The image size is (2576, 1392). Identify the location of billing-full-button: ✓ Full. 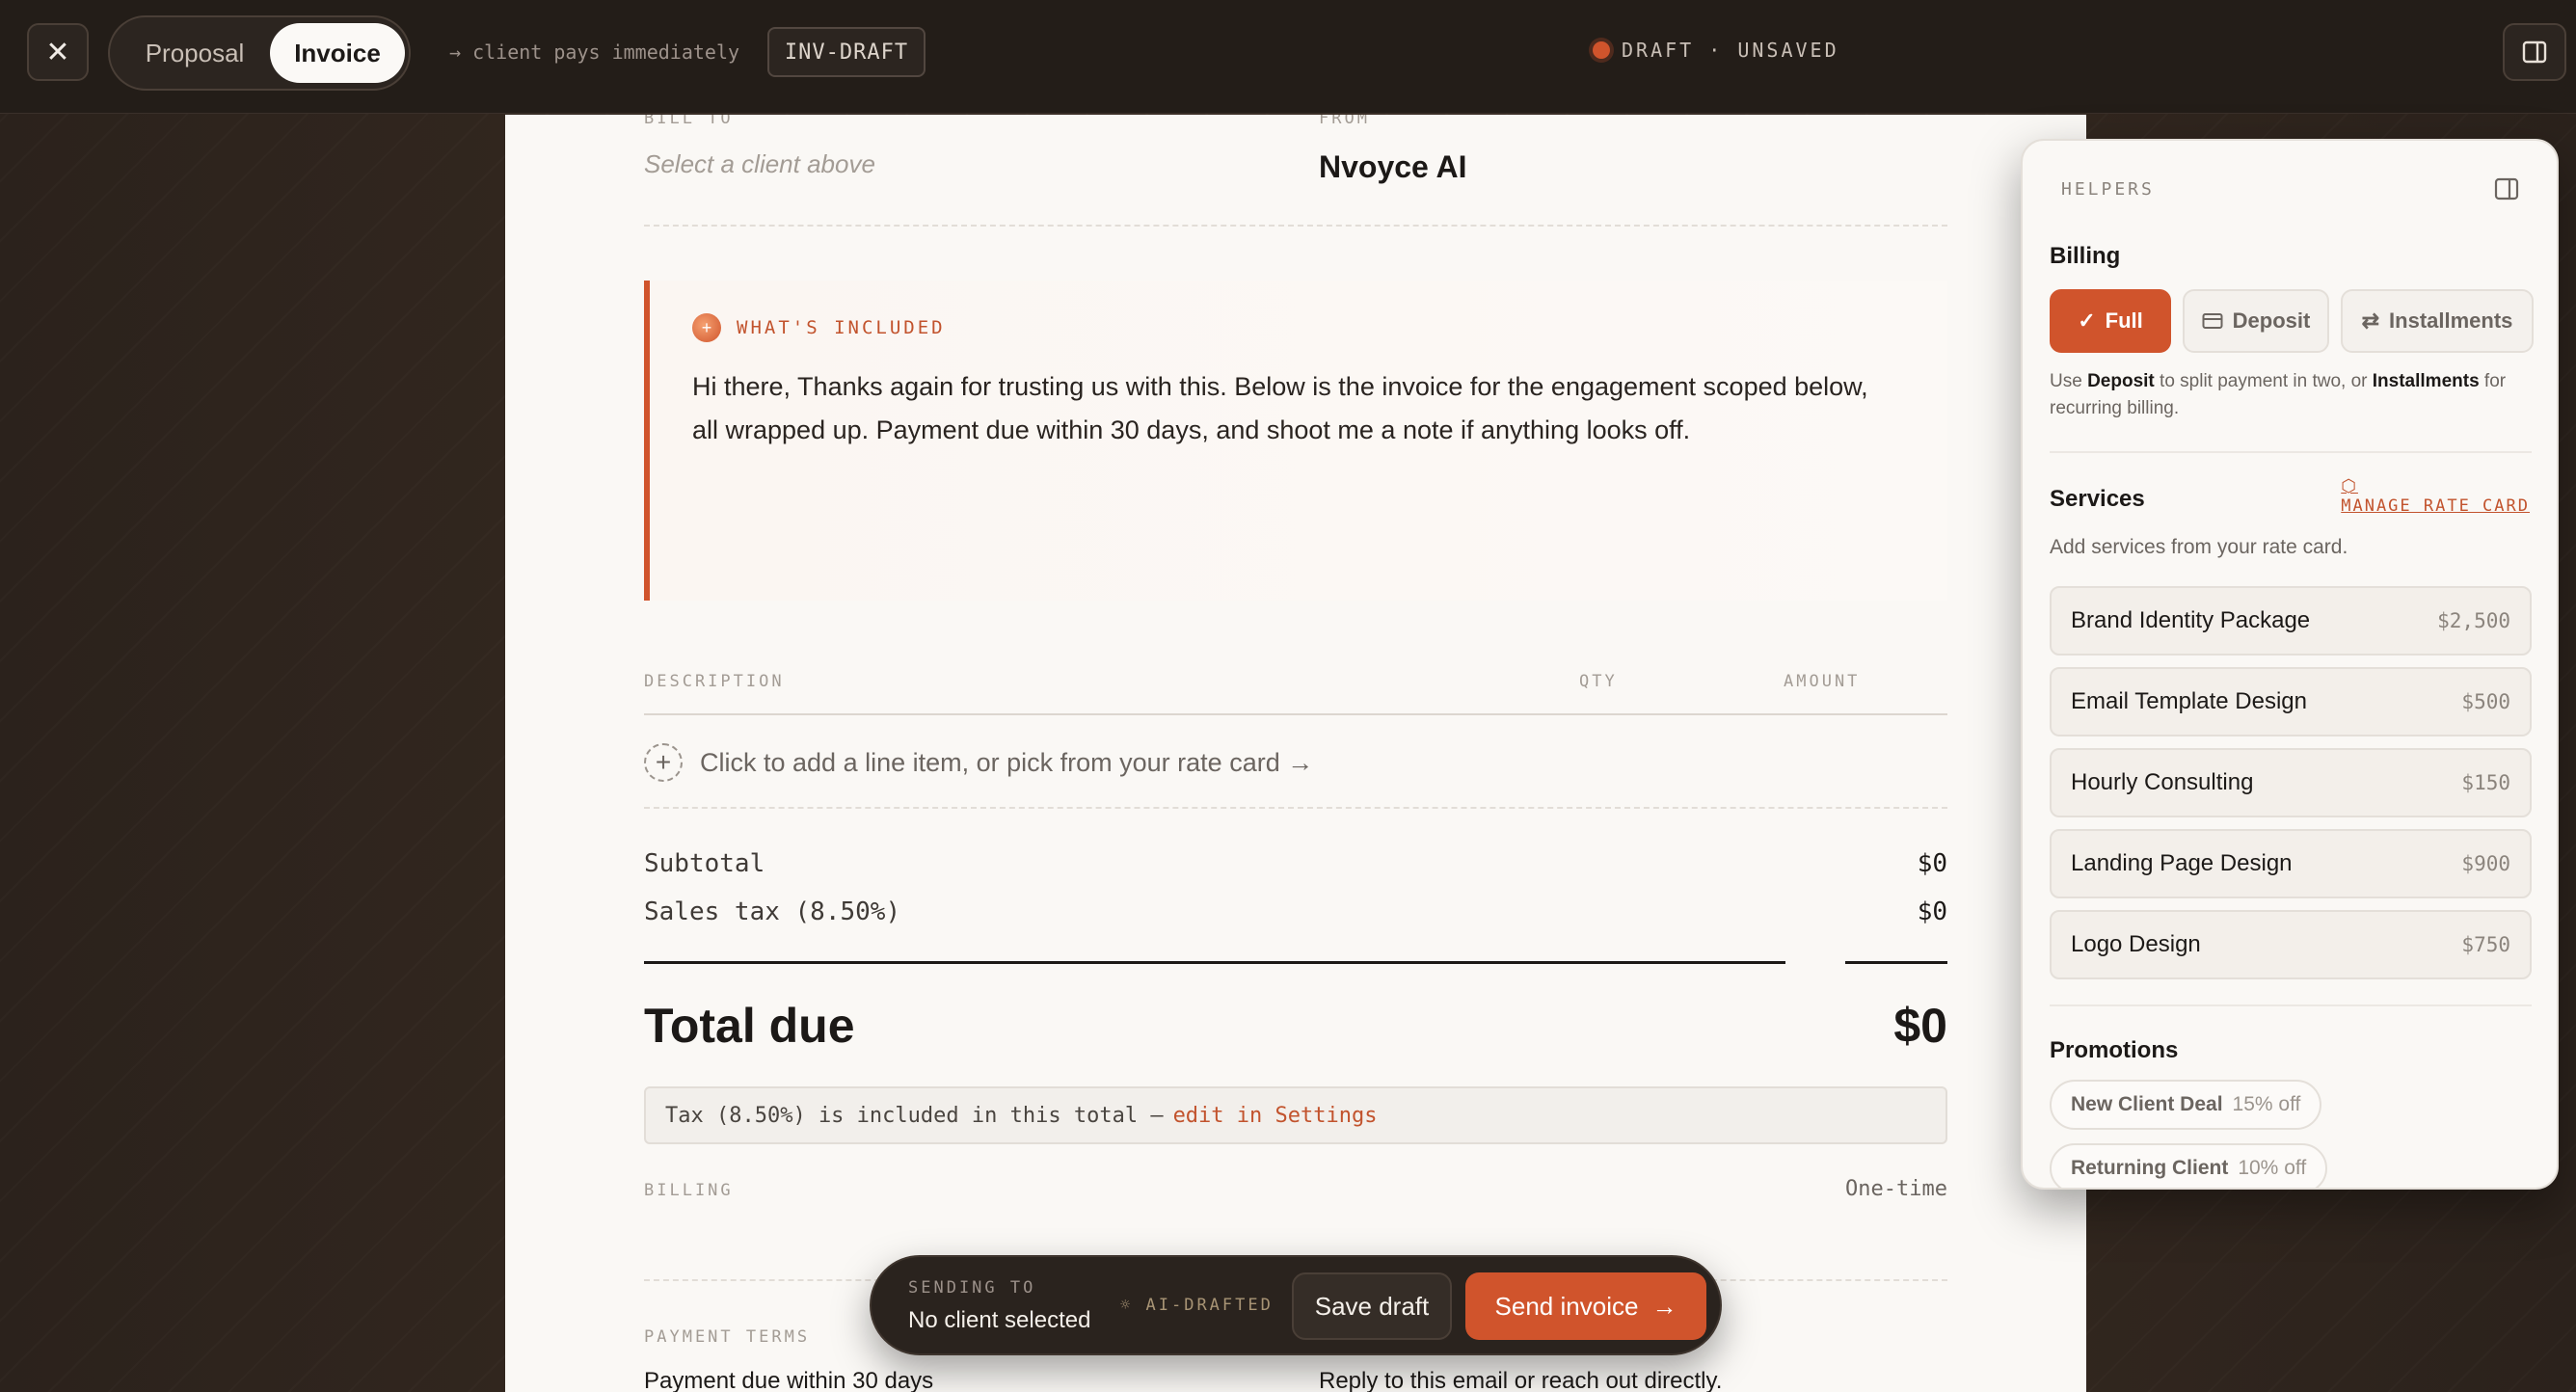
(2110, 321).